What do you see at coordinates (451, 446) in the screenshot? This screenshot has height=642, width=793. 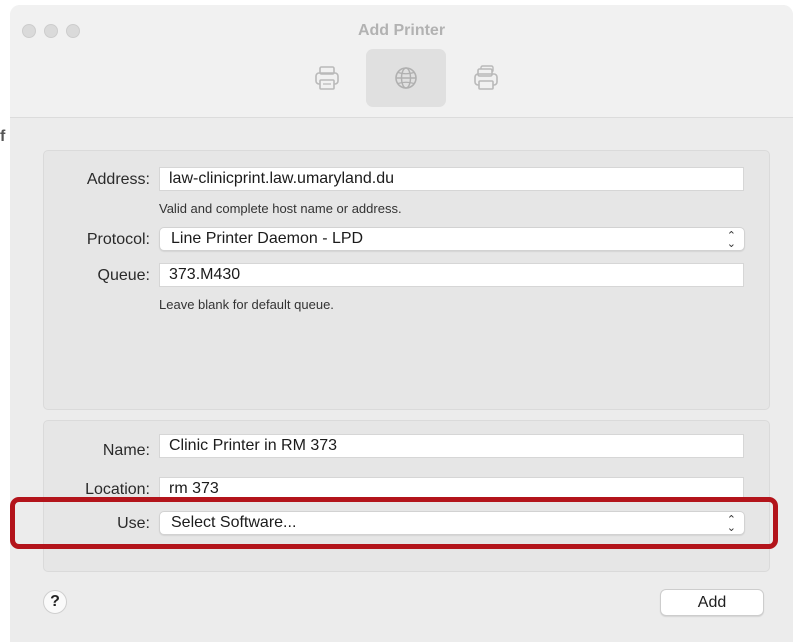 I see `name-field: Clinic Printer in RM 373` at bounding box center [451, 446].